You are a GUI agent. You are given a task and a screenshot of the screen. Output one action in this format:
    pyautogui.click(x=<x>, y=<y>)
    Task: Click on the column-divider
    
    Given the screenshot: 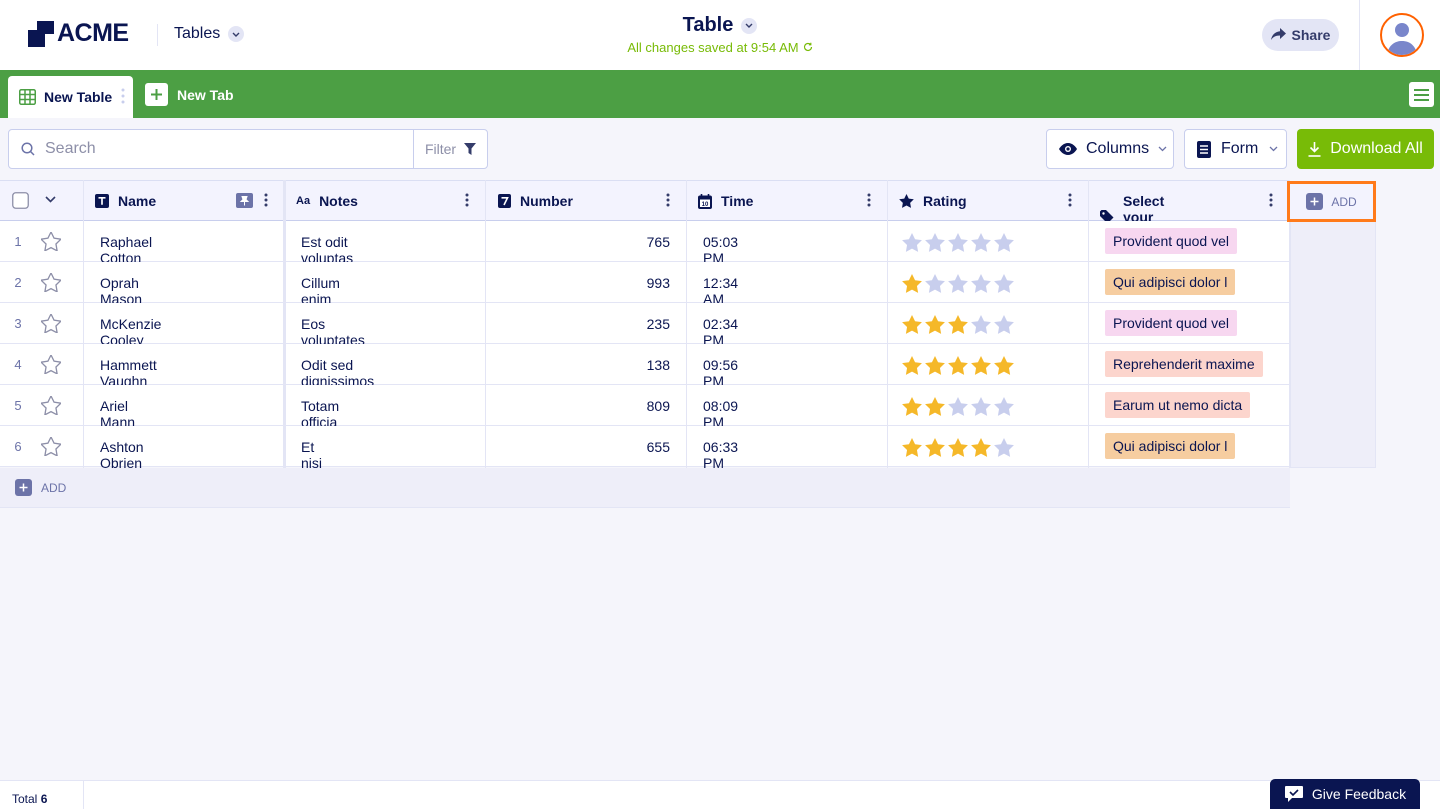 What is the action you would take?
    pyautogui.click(x=1088, y=324)
    